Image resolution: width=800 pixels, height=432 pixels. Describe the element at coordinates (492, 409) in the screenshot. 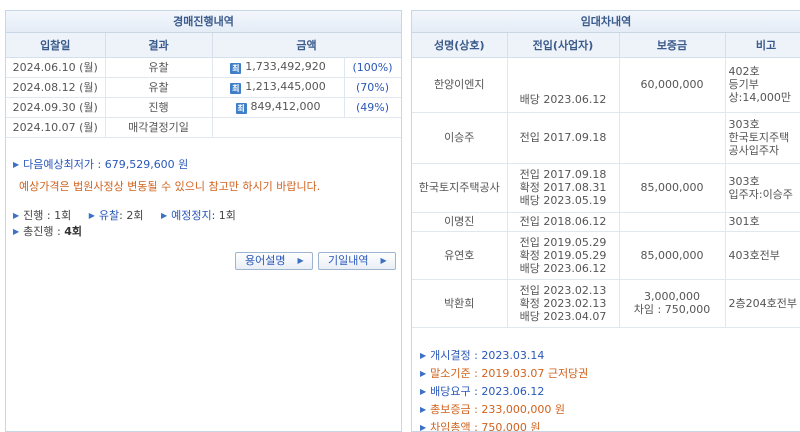

I see `total-deposit: ▶ 총보증금 : 233,000,000 원` at that location.